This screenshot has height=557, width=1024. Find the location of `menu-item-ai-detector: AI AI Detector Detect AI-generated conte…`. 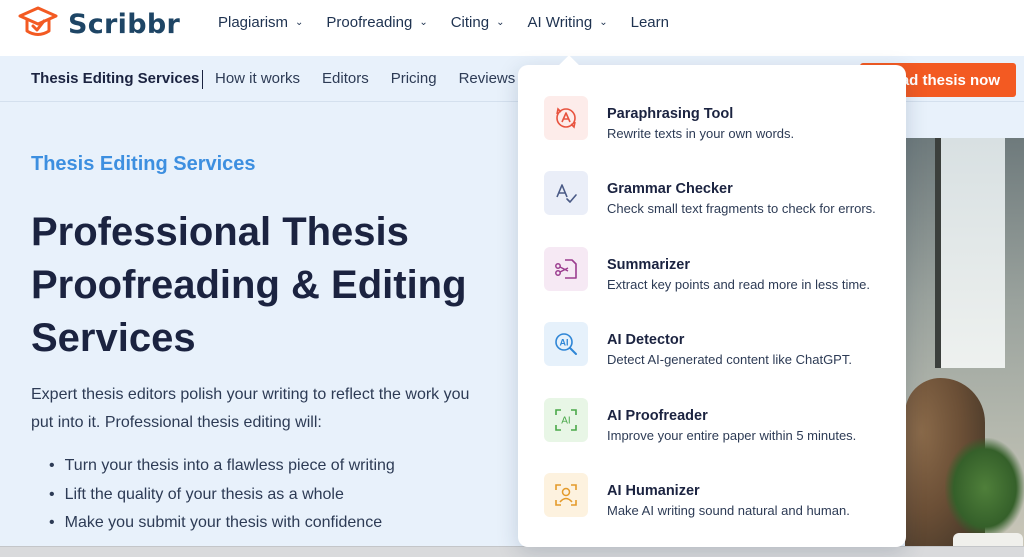

menu-item-ai-detector: AI AI Detector Detect AI-generated conte… is located at coordinates (714, 345).